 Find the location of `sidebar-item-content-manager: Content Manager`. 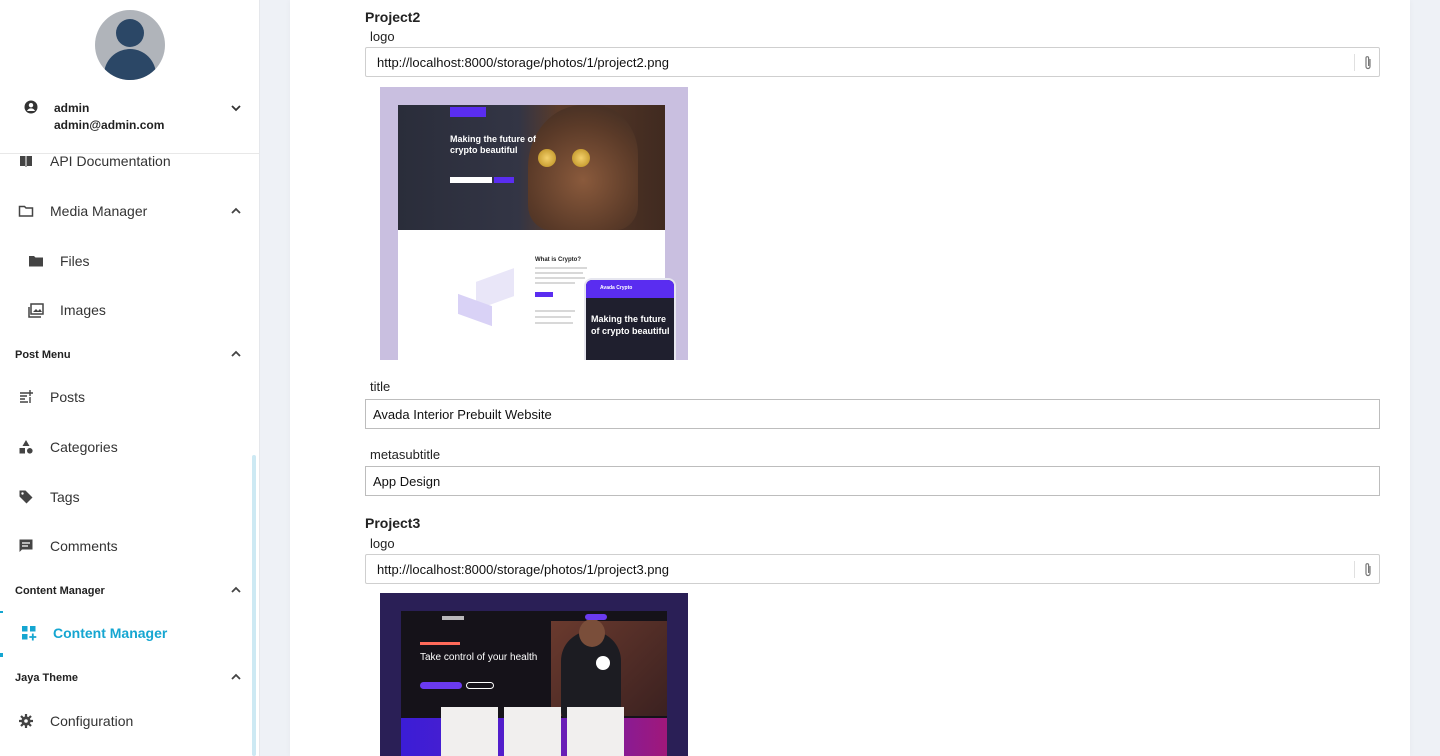

sidebar-item-content-manager: Content Manager is located at coordinates (128, 633).